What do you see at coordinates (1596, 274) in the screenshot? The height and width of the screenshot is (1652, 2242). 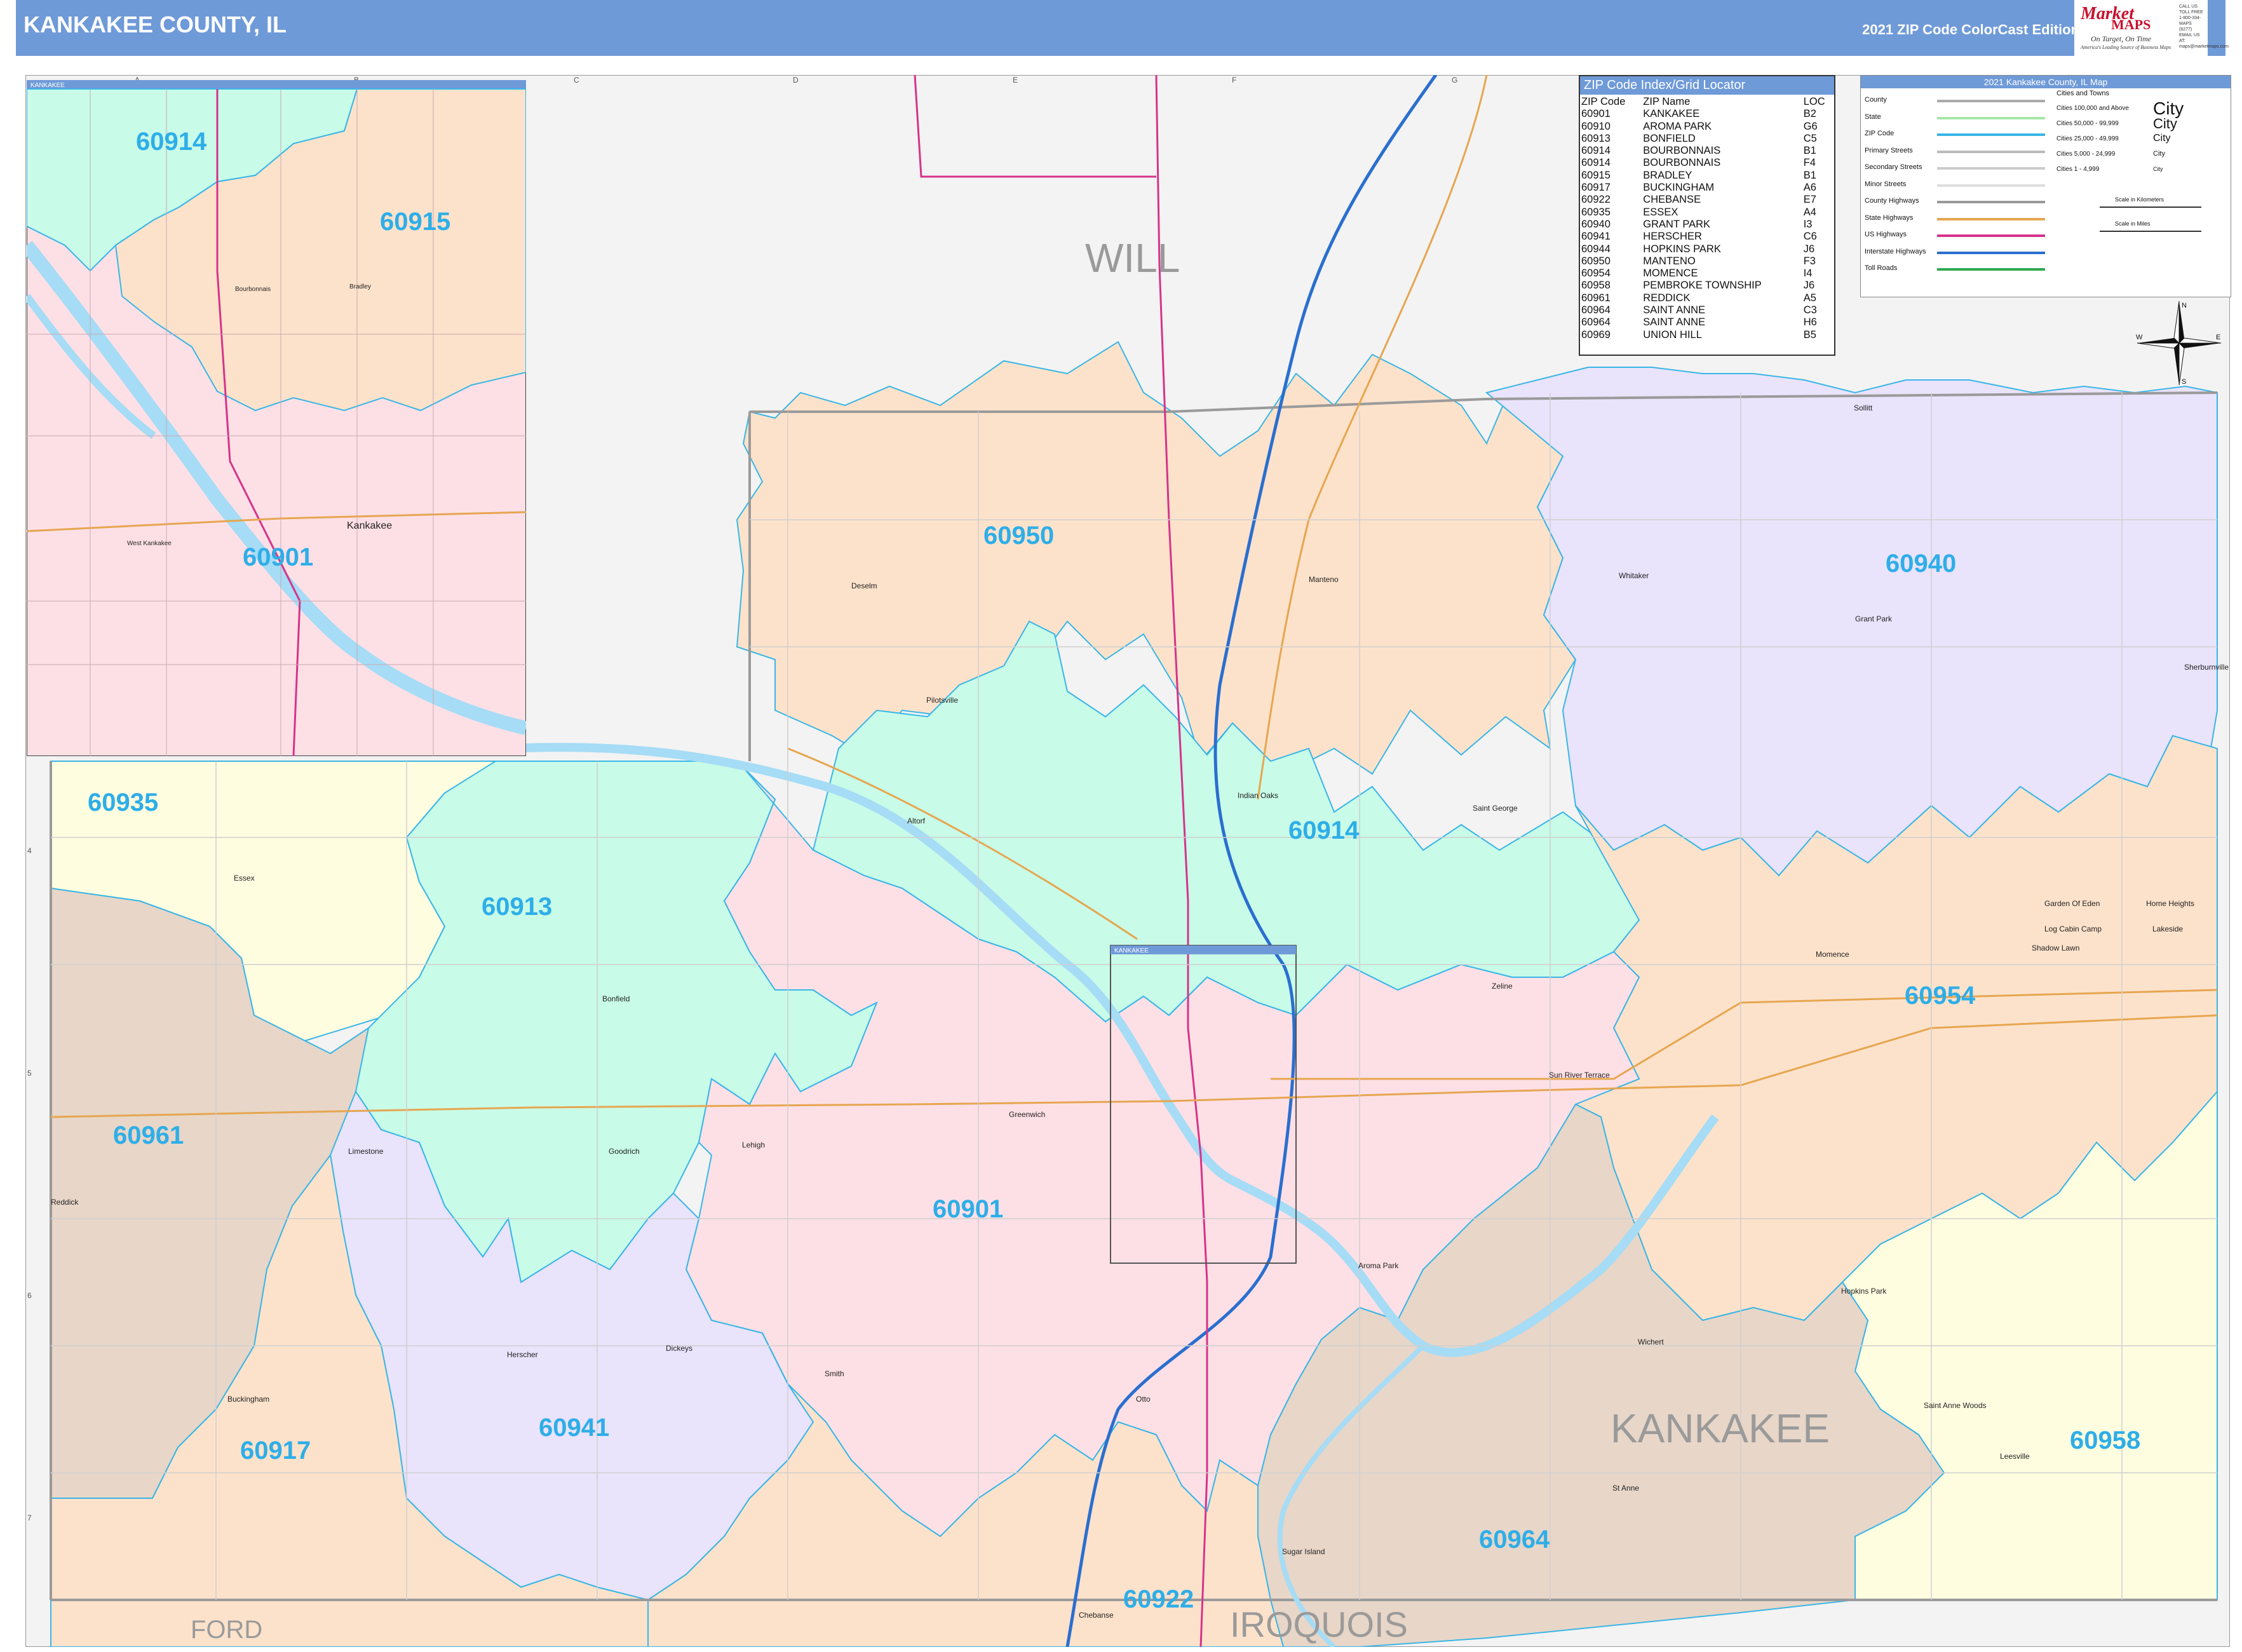 I see `zip-index-cell: 60954` at bounding box center [1596, 274].